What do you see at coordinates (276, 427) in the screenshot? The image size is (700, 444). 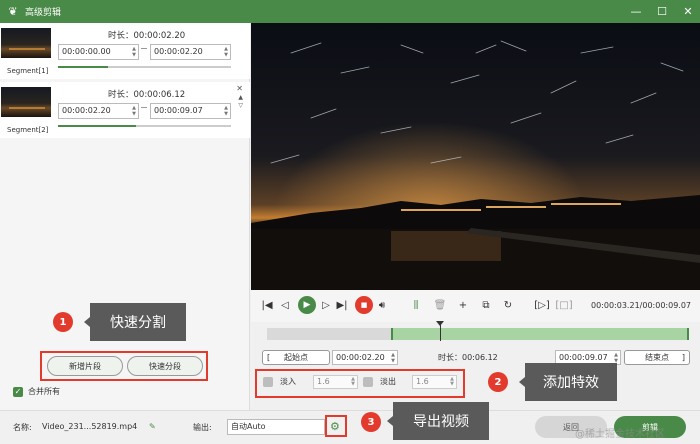 I see `output-select: 自动Auto` at bounding box center [276, 427].